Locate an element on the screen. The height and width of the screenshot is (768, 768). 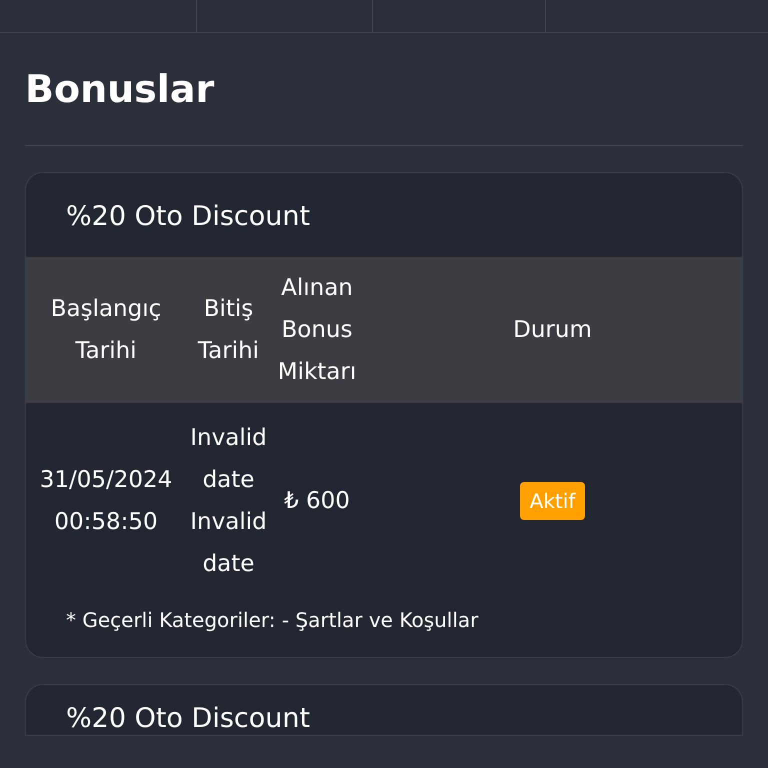
table-cell: 31/05/2024 00:58:50 is located at coordinates (106, 499).